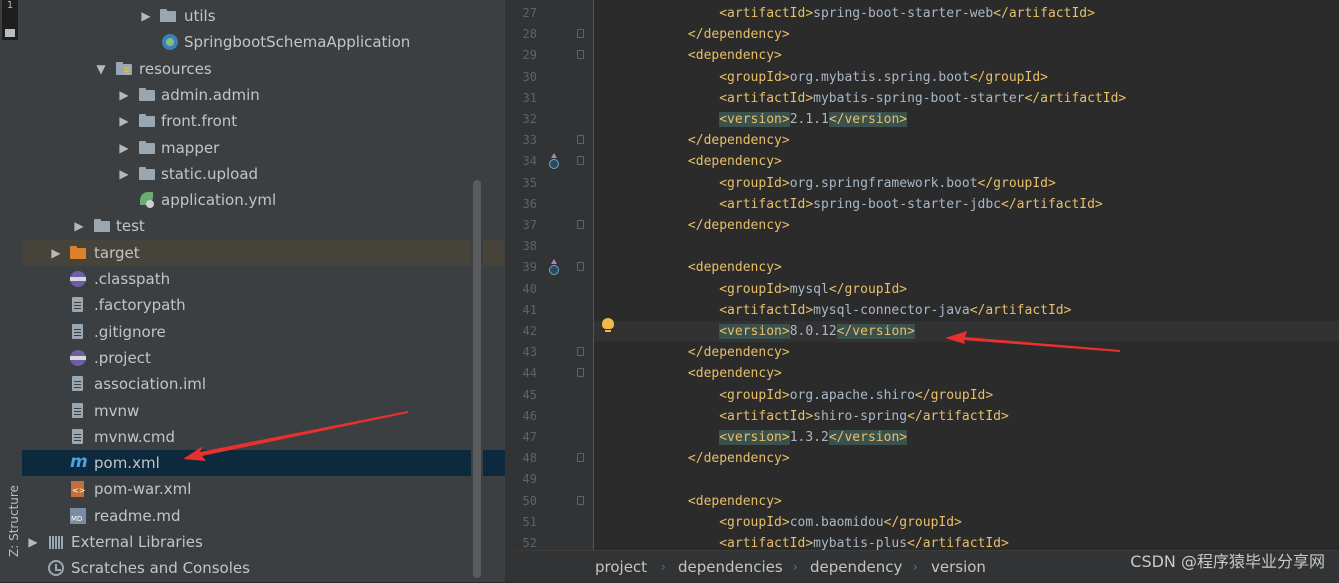 The height and width of the screenshot is (583, 1339). Describe the element at coordinates (966, 395) in the screenshot. I see `code-line: <groupId>org.apache.shiro</groupId>` at that location.